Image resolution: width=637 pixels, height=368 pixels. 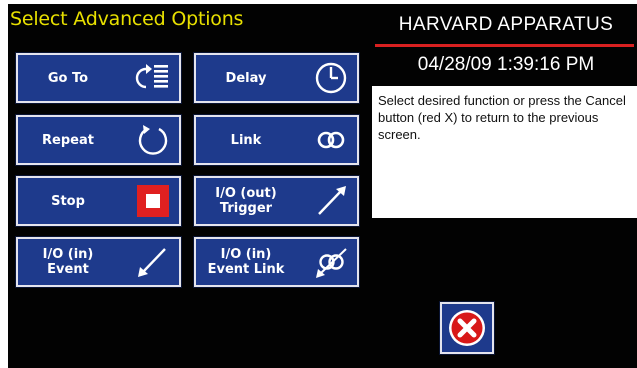 What do you see at coordinates (98, 201) in the screenshot?
I see `stop-button: Stop` at bounding box center [98, 201].